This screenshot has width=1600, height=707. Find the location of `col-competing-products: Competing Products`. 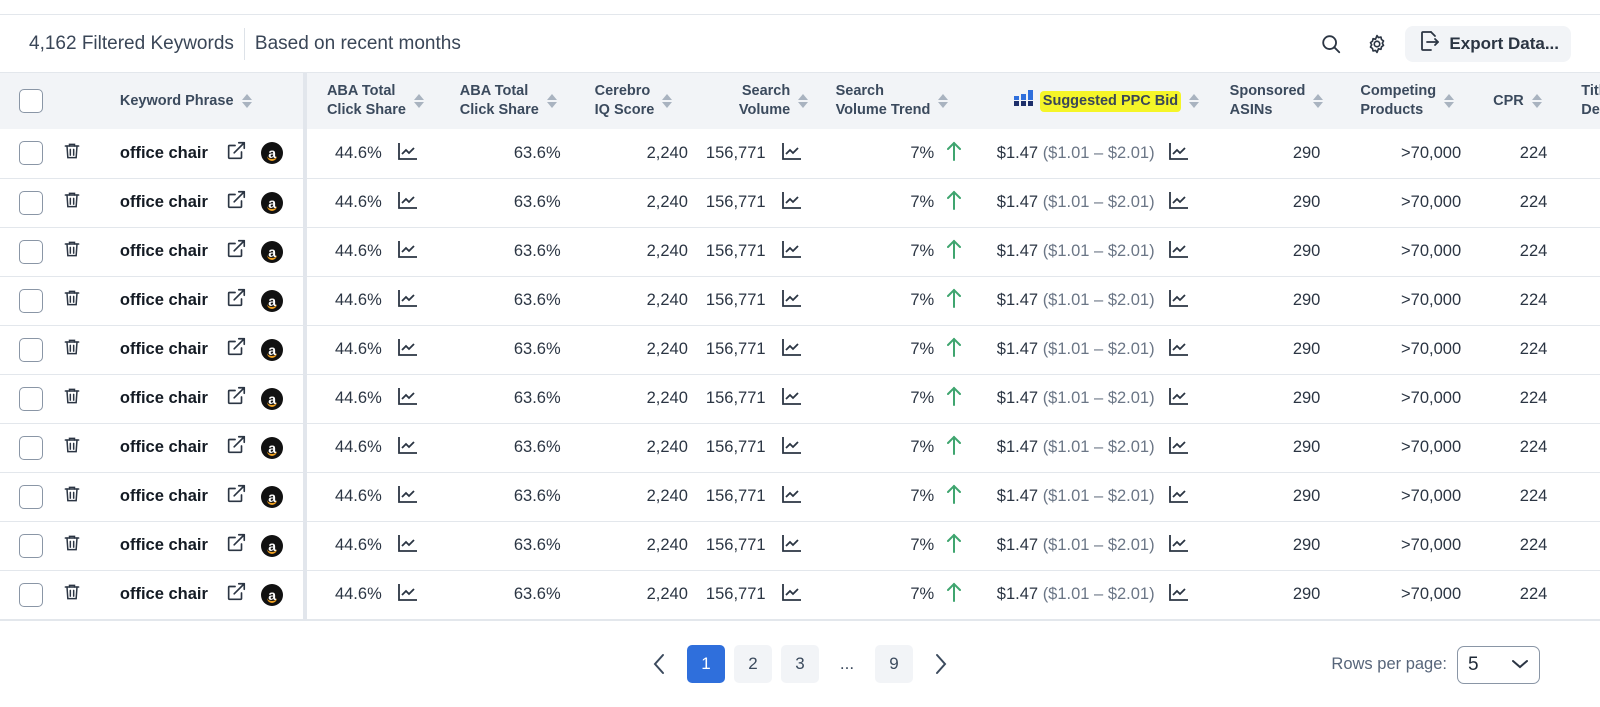

col-competing-products: Competing Products is located at coordinates (1412, 101).